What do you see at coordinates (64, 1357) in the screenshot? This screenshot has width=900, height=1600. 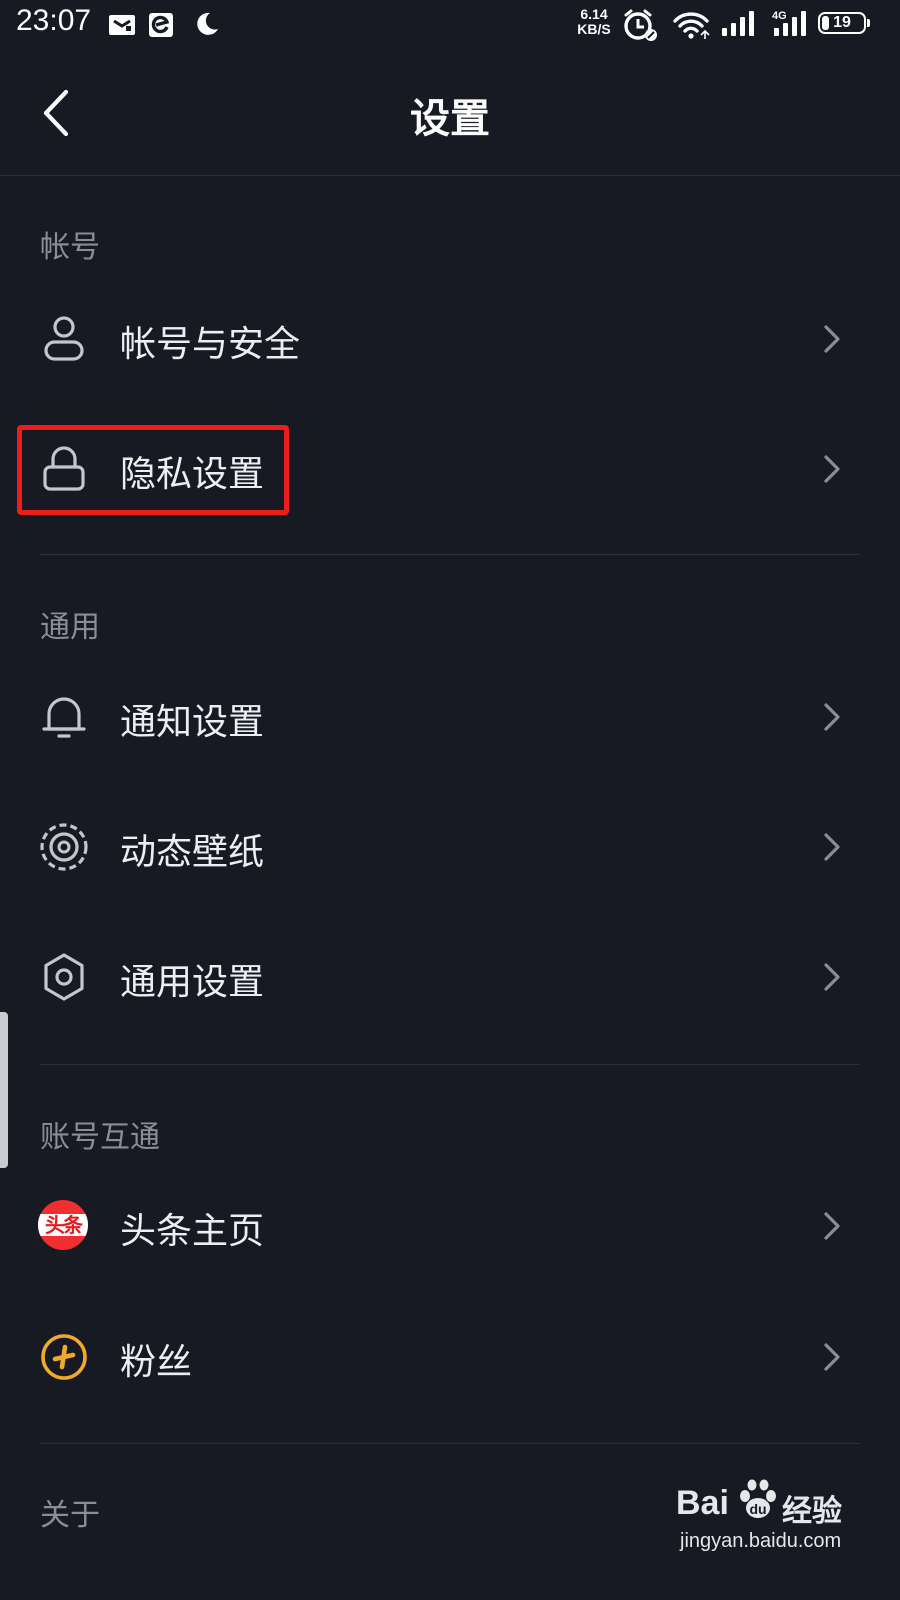 I see `fans-app-icon` at bounding box center [64, 1357].